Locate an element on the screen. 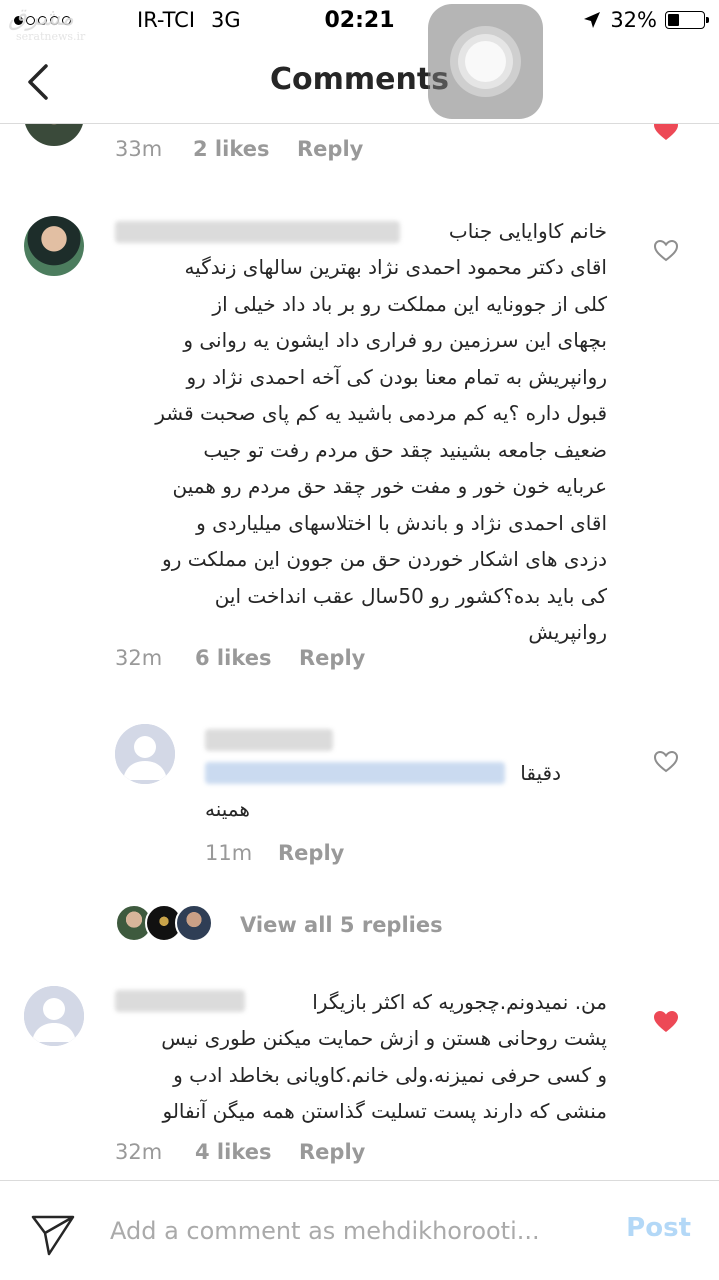  location-arrow-icon is located at coordinates (592, 20).